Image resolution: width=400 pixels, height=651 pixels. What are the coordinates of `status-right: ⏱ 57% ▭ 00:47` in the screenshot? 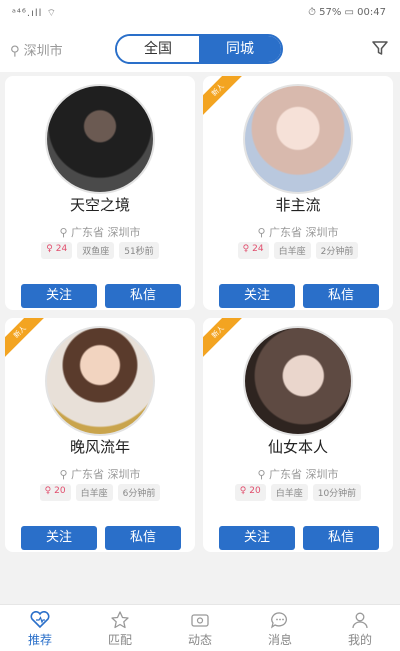 It's located at (347, 12).